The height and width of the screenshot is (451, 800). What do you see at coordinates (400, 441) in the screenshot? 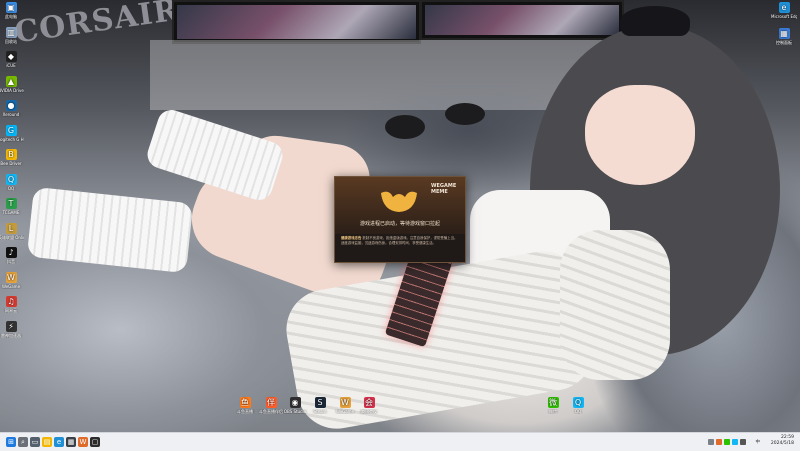
I see `taskbar: ⊞ ⌕ ▭ ▤ e ▦ W ▢ 中 22:59 2024/5/18` at bounding box center [400, 441].